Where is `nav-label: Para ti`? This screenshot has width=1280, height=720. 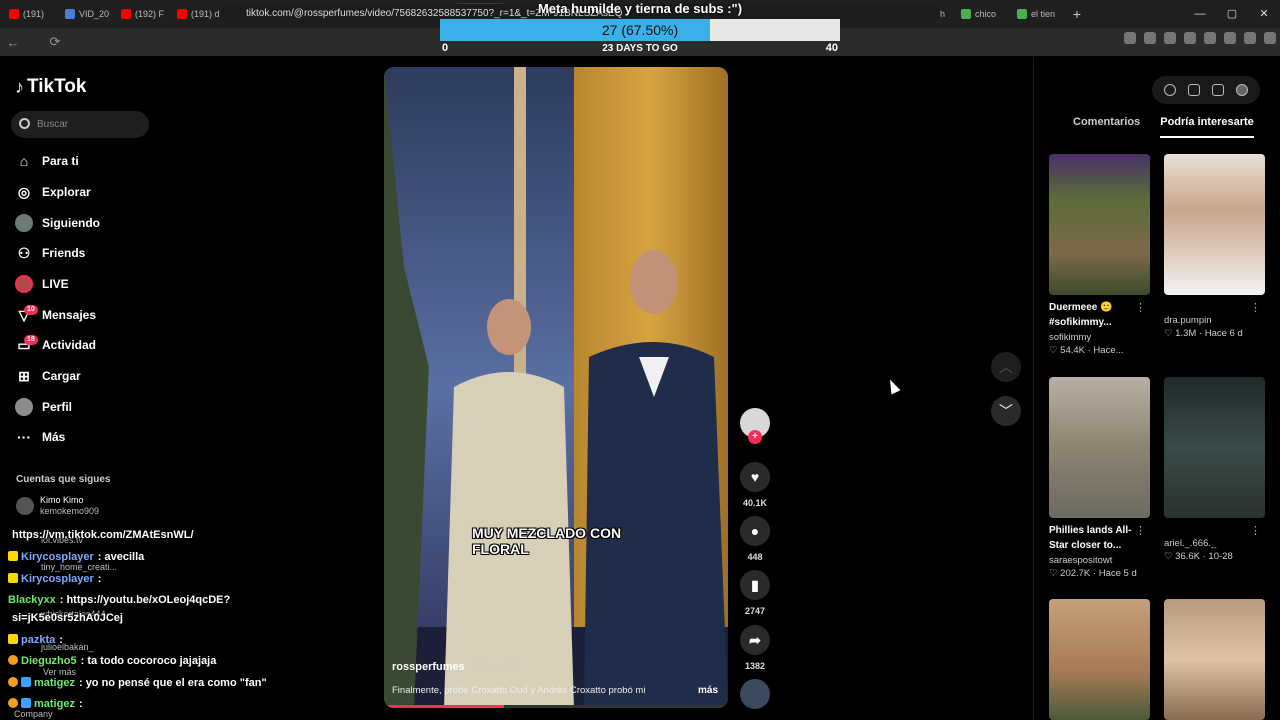 nav-label: Para ti is located at coordinates (60, 161).